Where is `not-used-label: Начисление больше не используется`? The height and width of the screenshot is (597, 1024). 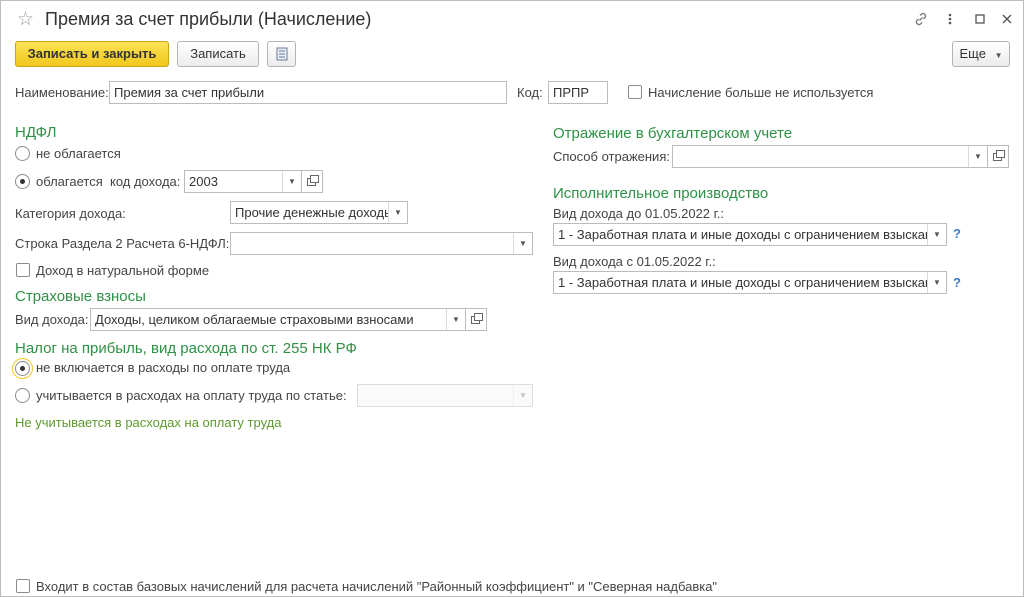
not-used-label: Начисление больше не используется is located at coordinates (761, 92).